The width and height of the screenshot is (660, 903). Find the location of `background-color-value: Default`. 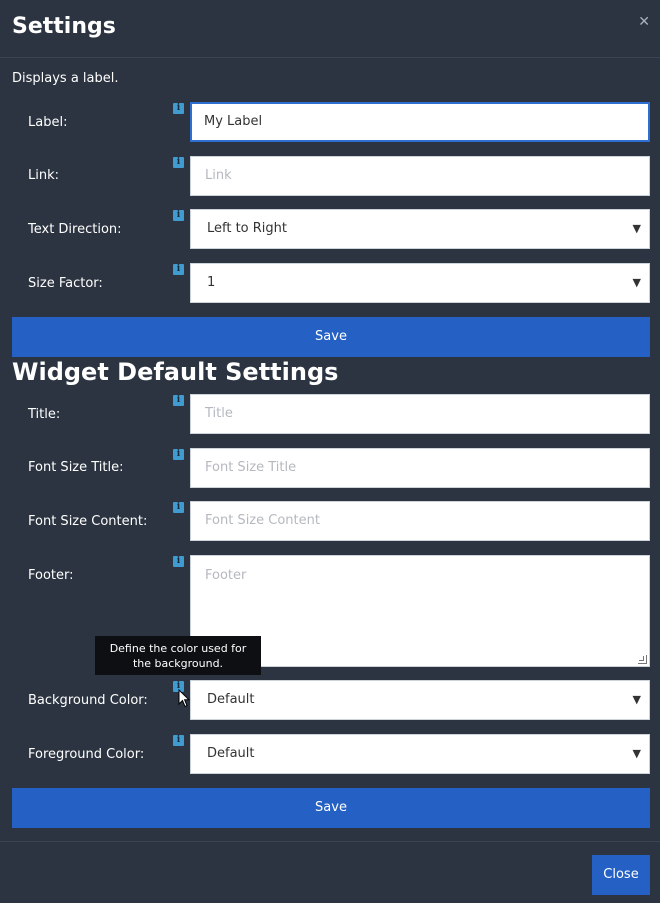

background-color-value: Default is located at coordinates (231, 699).